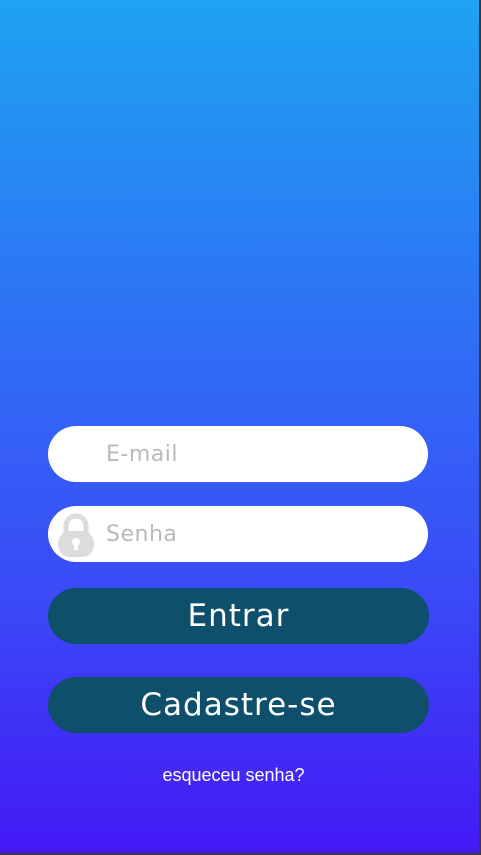 Image resolution: width=481 pixels, height=855 pixels. Describe the element at coordinates (256, 534) in the screenshot. I see `password-input` at that location.